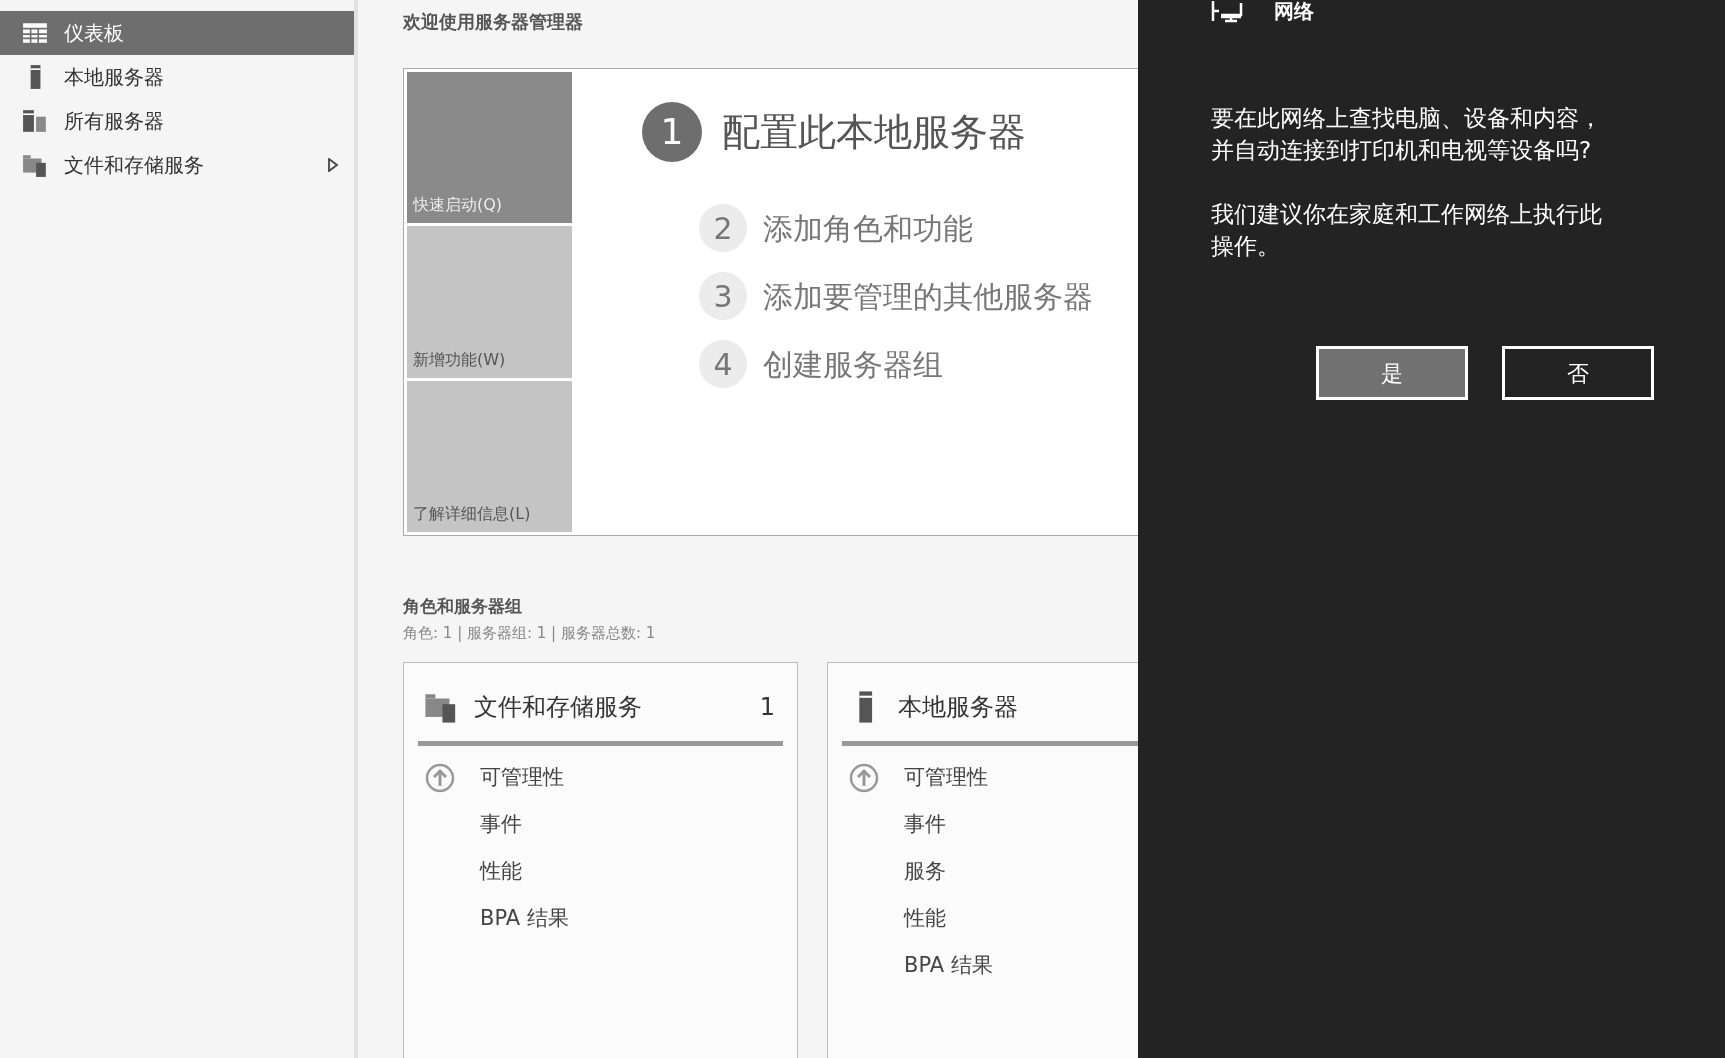  Describe the element at coordinates (177, 77) in the screenshot. I see `sidebar-item: 本地服务器` at that location.